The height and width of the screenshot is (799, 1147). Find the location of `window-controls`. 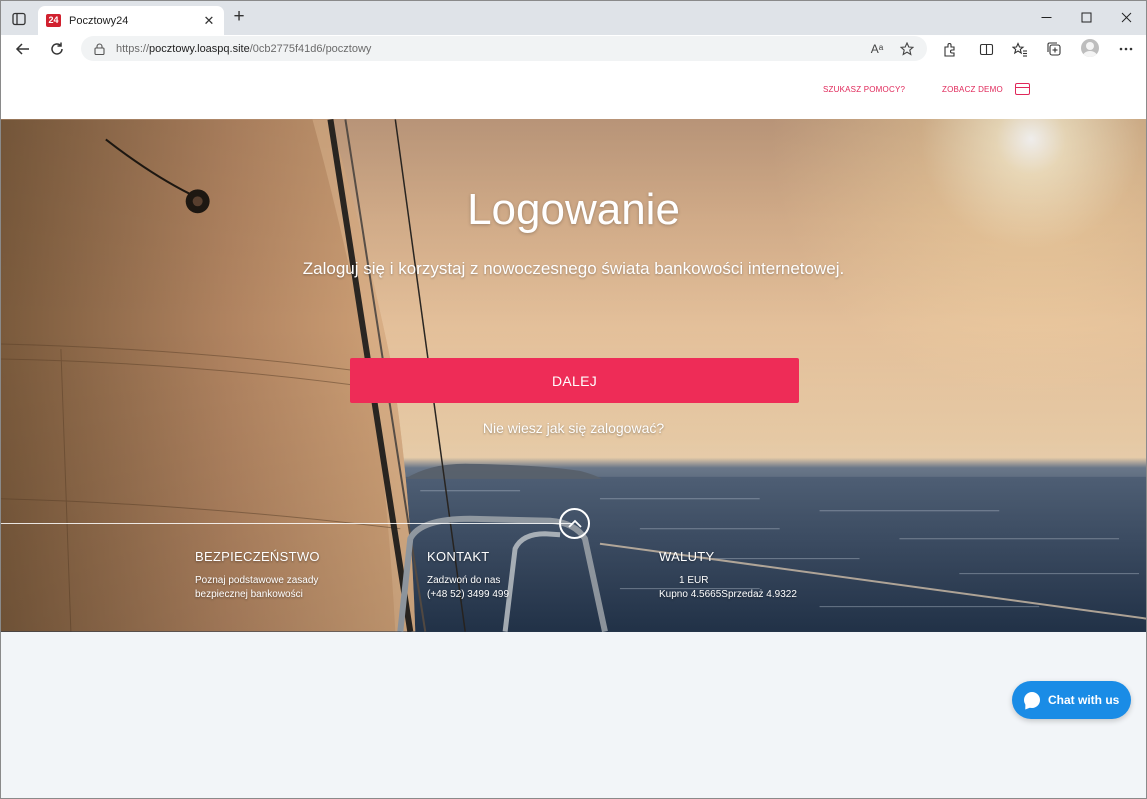

window-controls is located at coordinates (1086, 18).